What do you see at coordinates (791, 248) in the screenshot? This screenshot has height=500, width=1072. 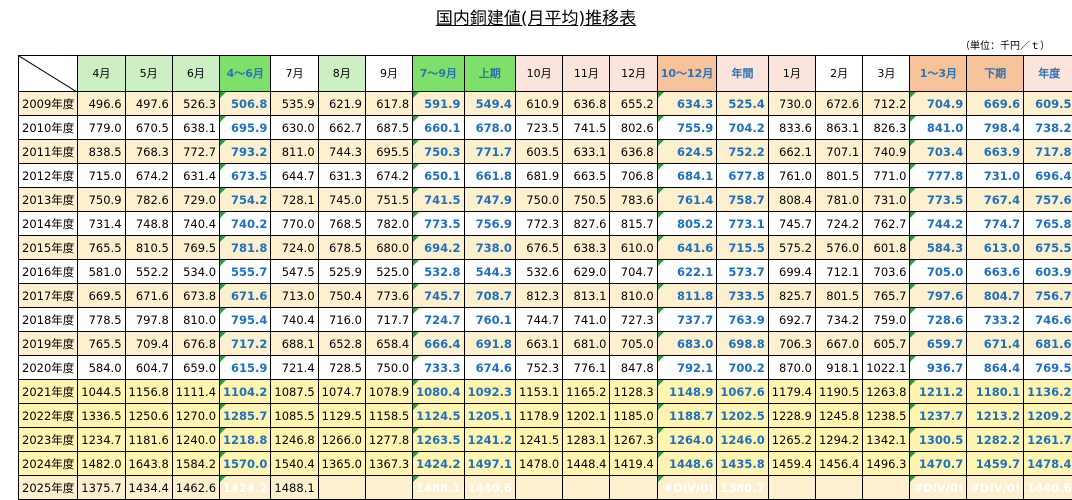 I see `value-cell: 575.2` at bounding box center [791, 248].